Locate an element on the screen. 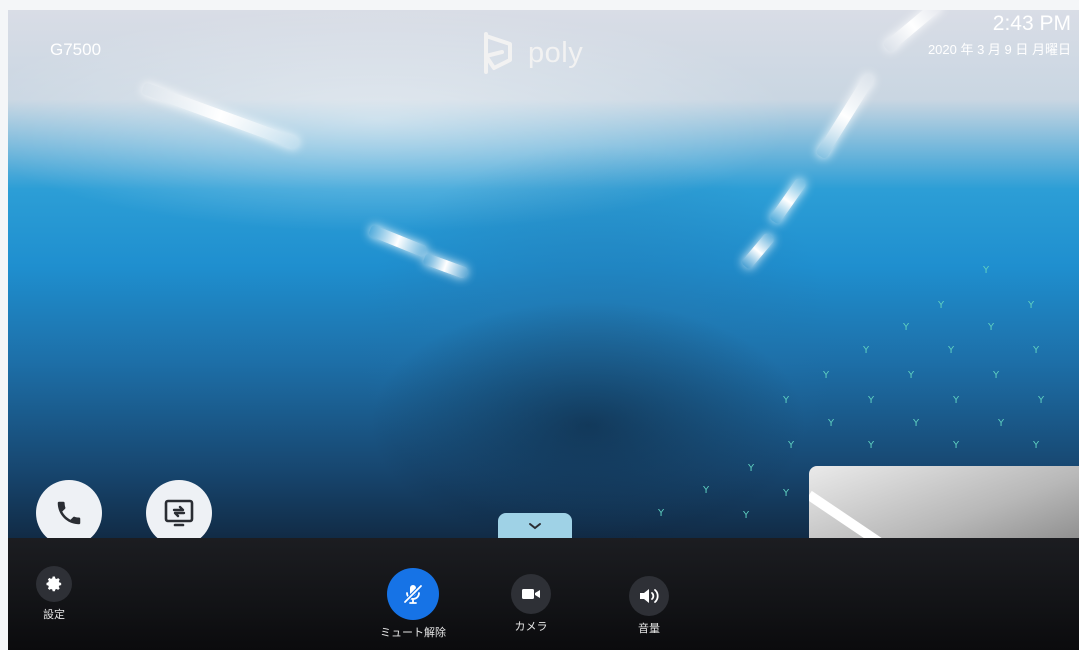 The width and height of the screenshot is (1079, 650). gear-icon is located at coordinates (54, 584).